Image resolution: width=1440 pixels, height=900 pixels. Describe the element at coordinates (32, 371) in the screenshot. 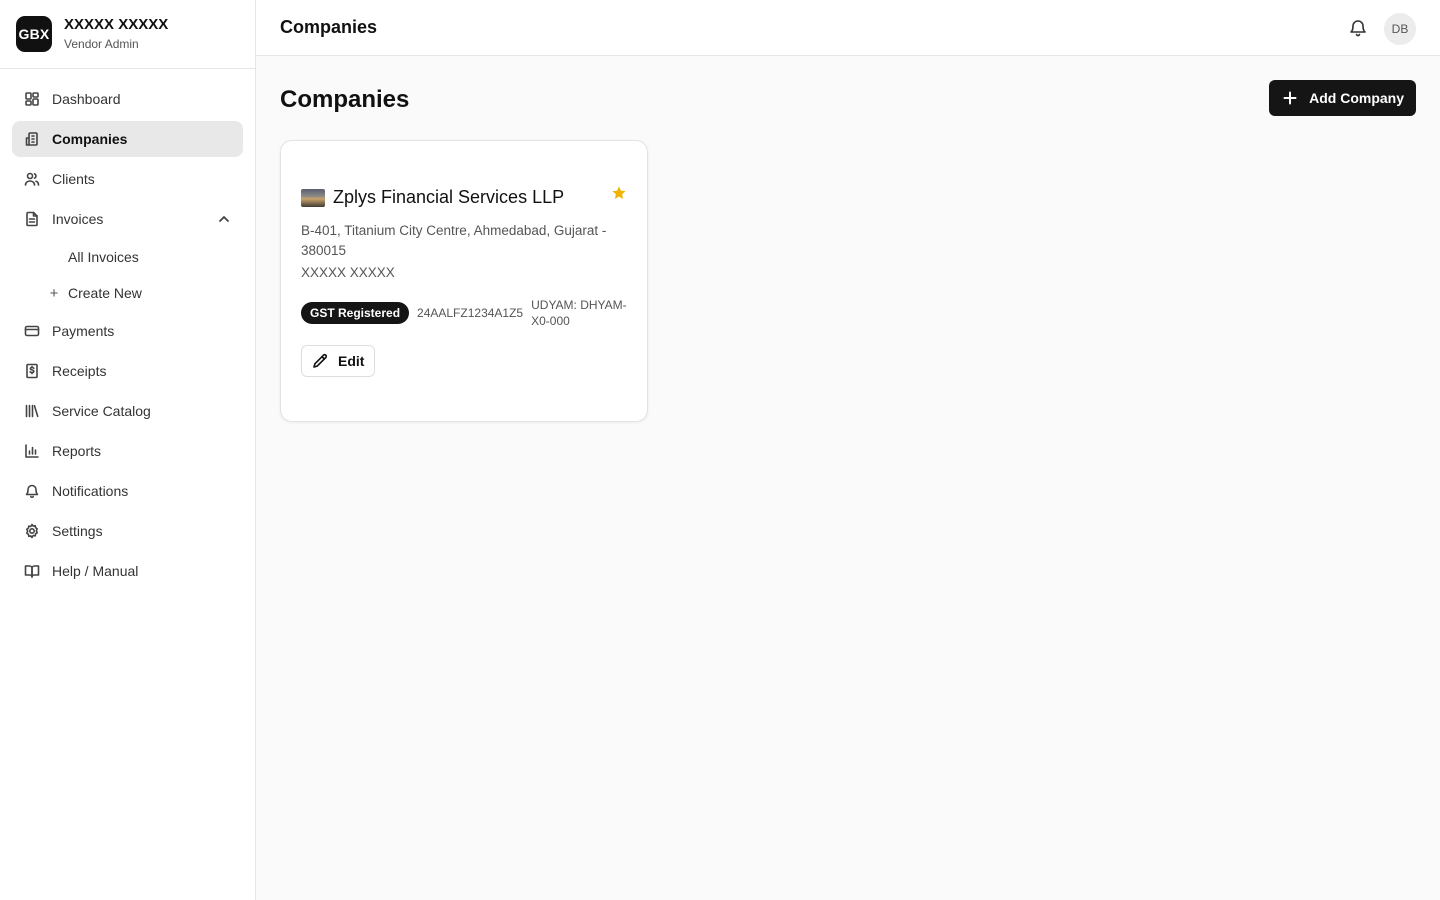

I see `receipt-icon` at that location.